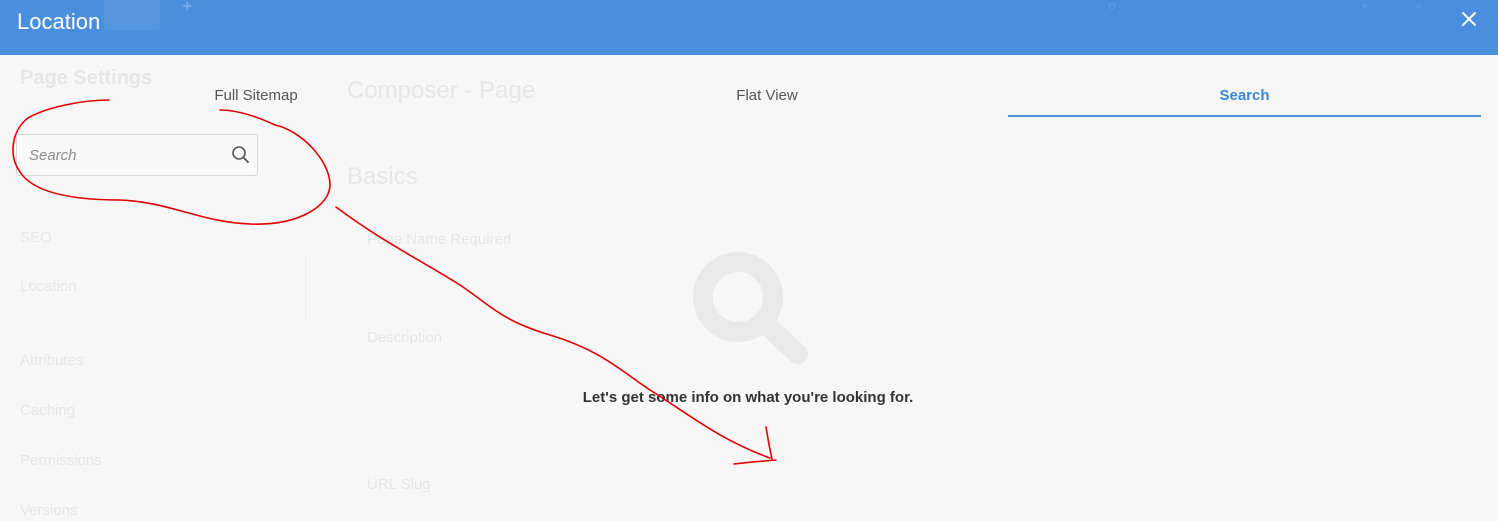  Describe the element at coordinates (86, 78) in the screenshot. I see `sidebar-title: Page Settings` at that location.